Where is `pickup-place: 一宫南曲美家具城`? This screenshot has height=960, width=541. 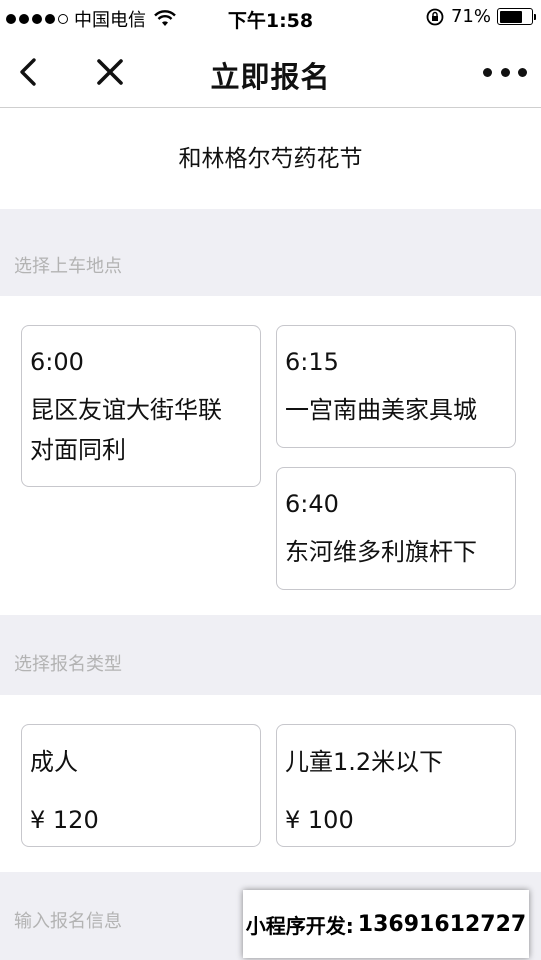 pickup-place: 一宫南曲美家具城 is located at coordinates (381, 410).